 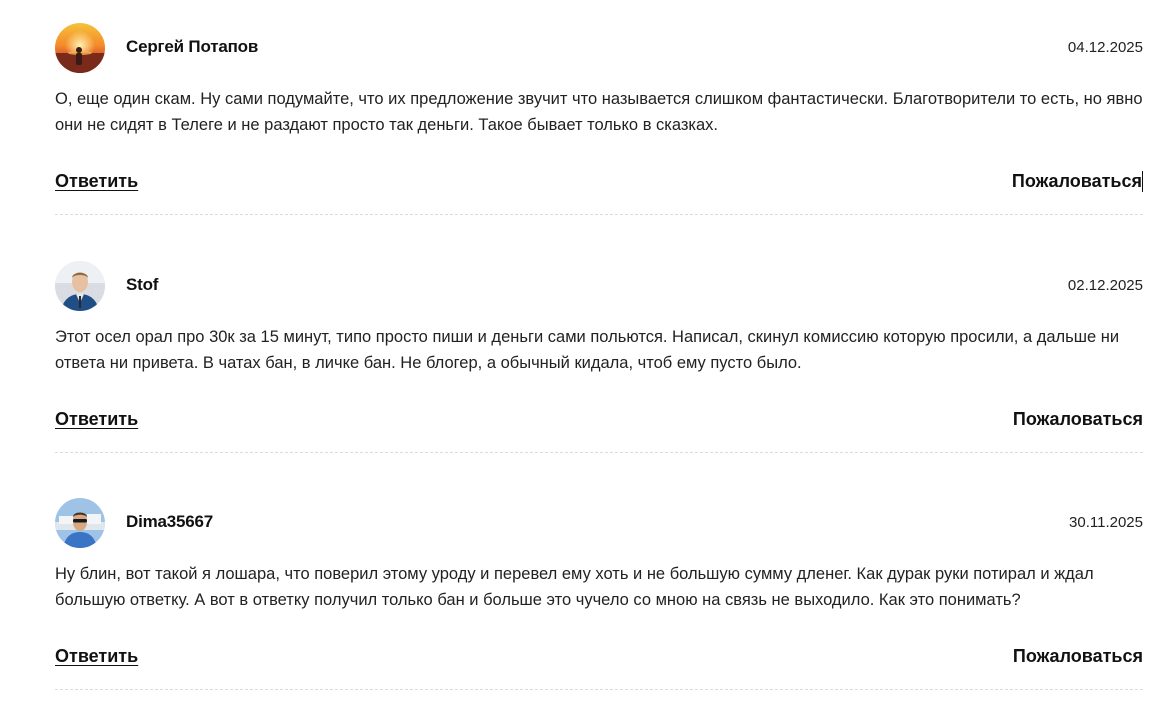 I want to click on comment-author: Сергей Потапов, so click(x=192, y=46).